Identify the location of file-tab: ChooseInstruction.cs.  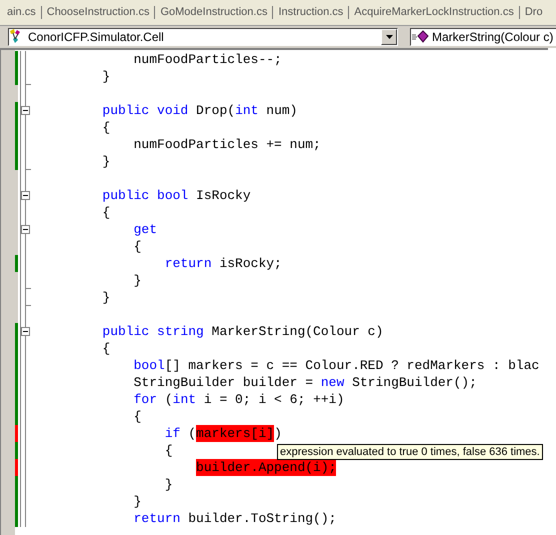
(99, 12).